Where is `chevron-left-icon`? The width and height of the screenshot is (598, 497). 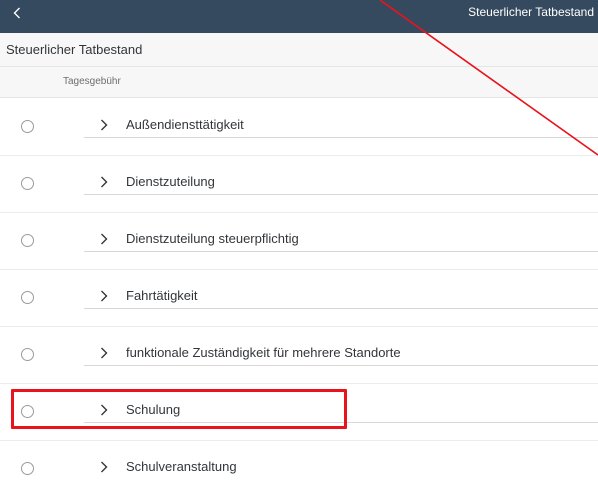 chevron-left-icon is located at coordinates (16, 13).